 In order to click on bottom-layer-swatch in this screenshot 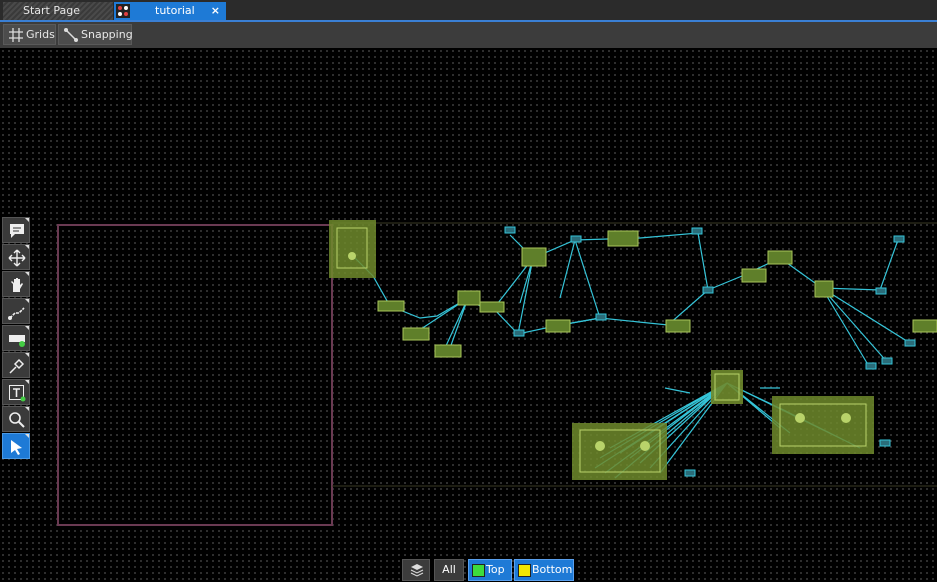, I will do `click(524, 570)`.